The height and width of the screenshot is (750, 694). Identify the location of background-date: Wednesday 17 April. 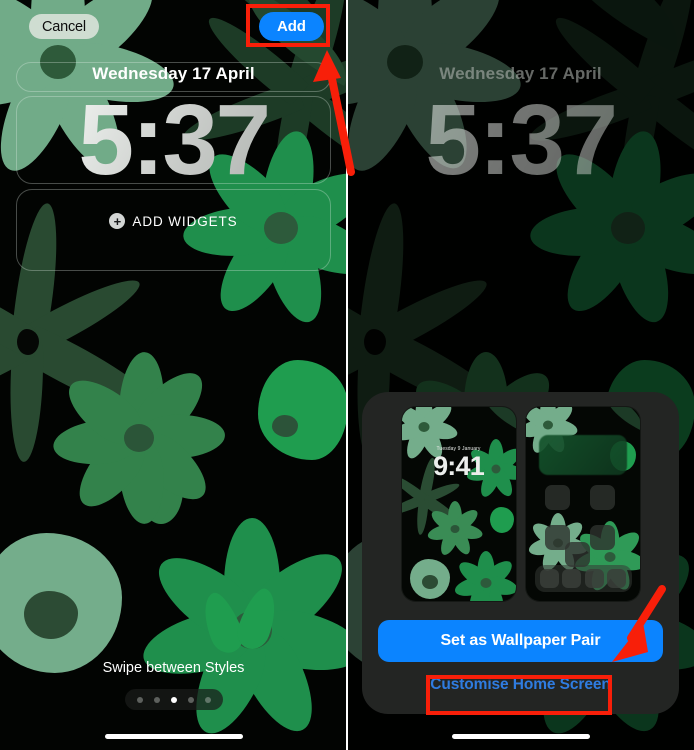
(520, 73).